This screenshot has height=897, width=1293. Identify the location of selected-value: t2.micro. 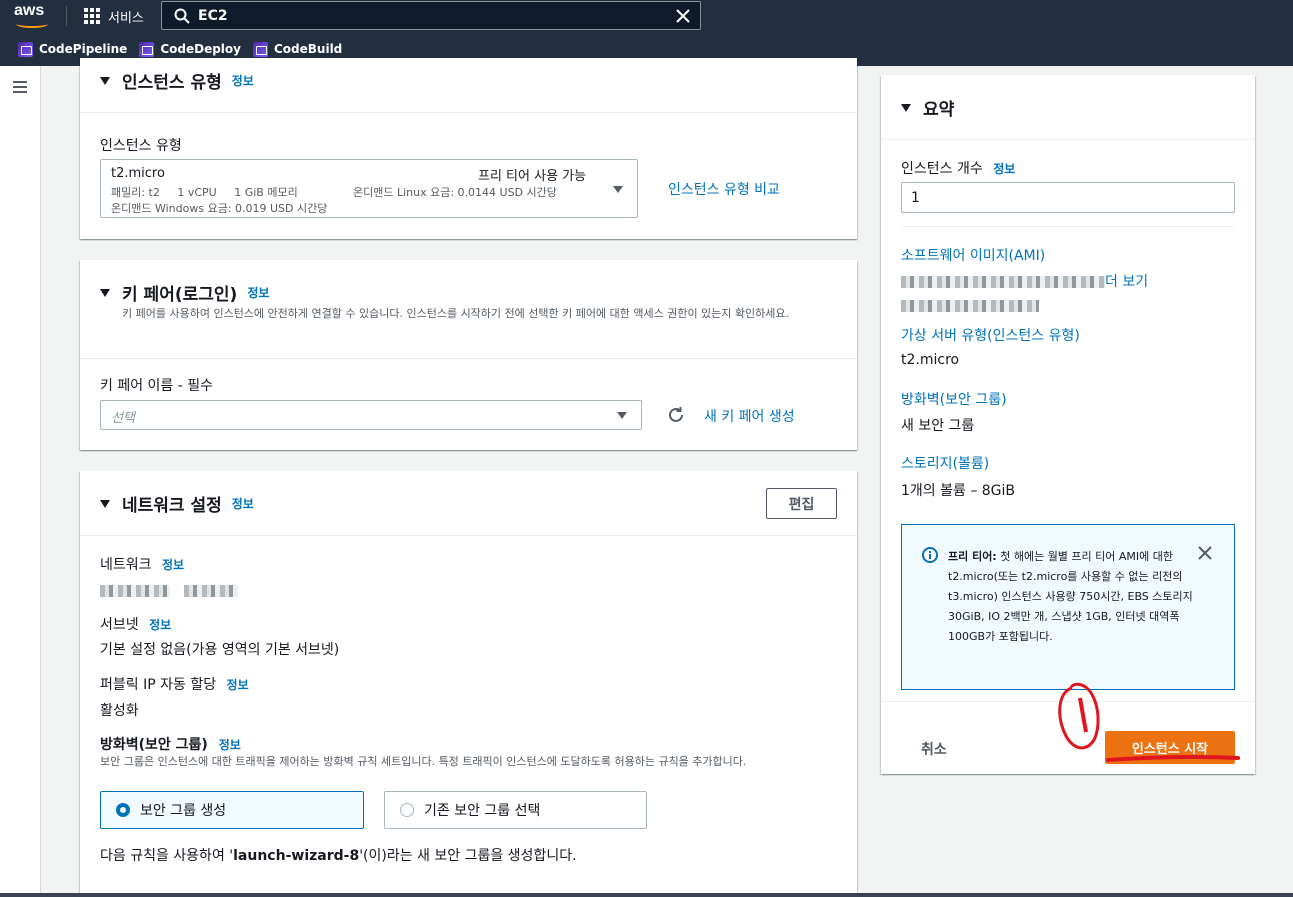
(138, 173).